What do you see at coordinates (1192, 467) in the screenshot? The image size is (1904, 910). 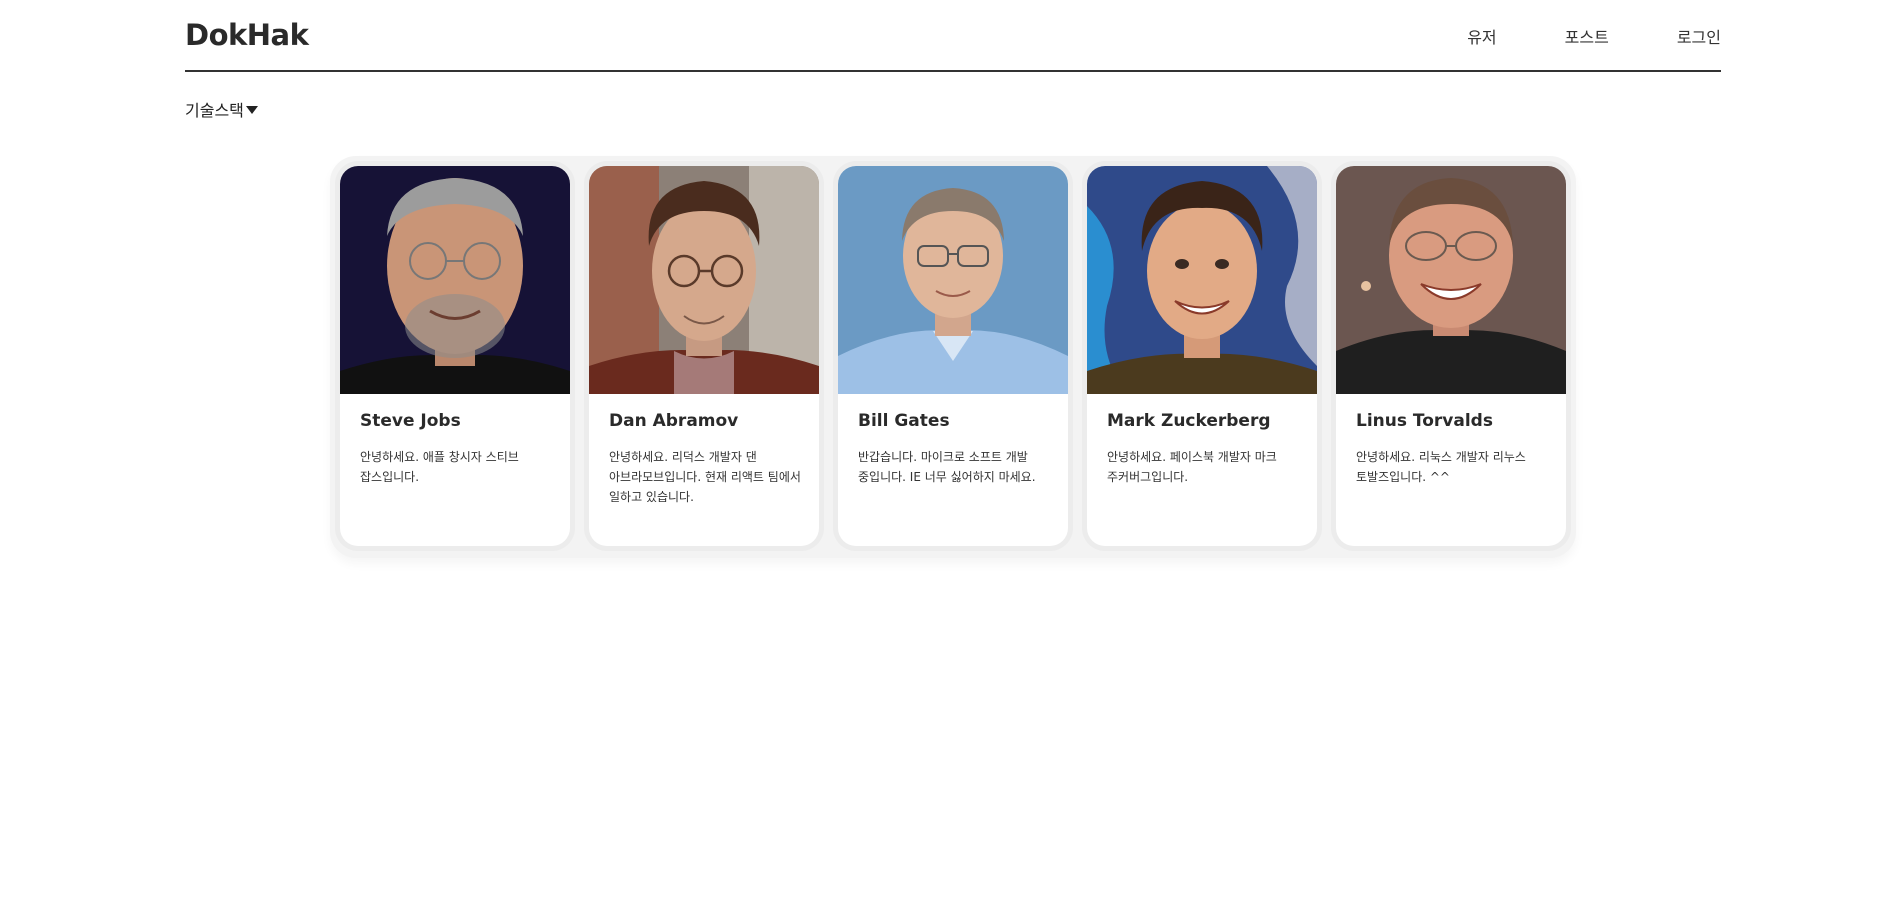 I see `user-bio: 안녕하세요. 페이스북 개발자 마크 주커버그입니다.` at bounding box center [1192, 467].